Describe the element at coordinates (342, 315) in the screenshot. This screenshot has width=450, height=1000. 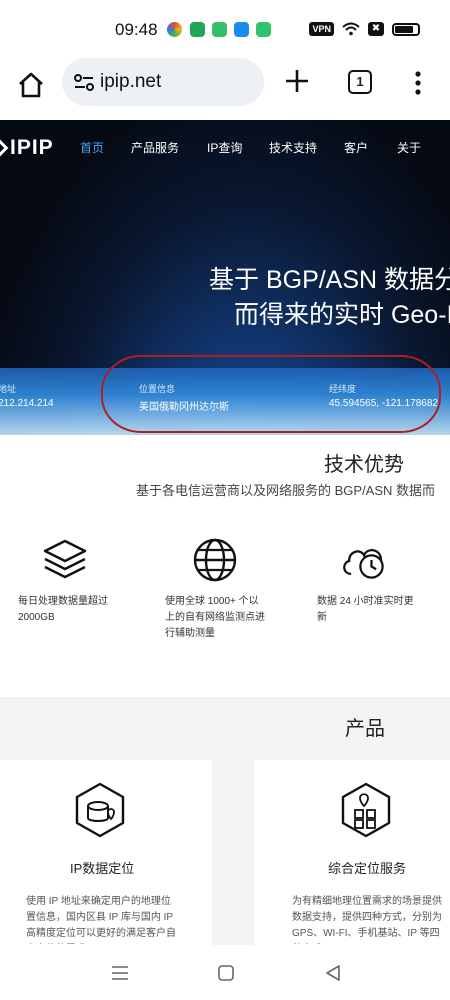
I see `hero-title-line2: 而得来的实时 Geo-I` at that location.